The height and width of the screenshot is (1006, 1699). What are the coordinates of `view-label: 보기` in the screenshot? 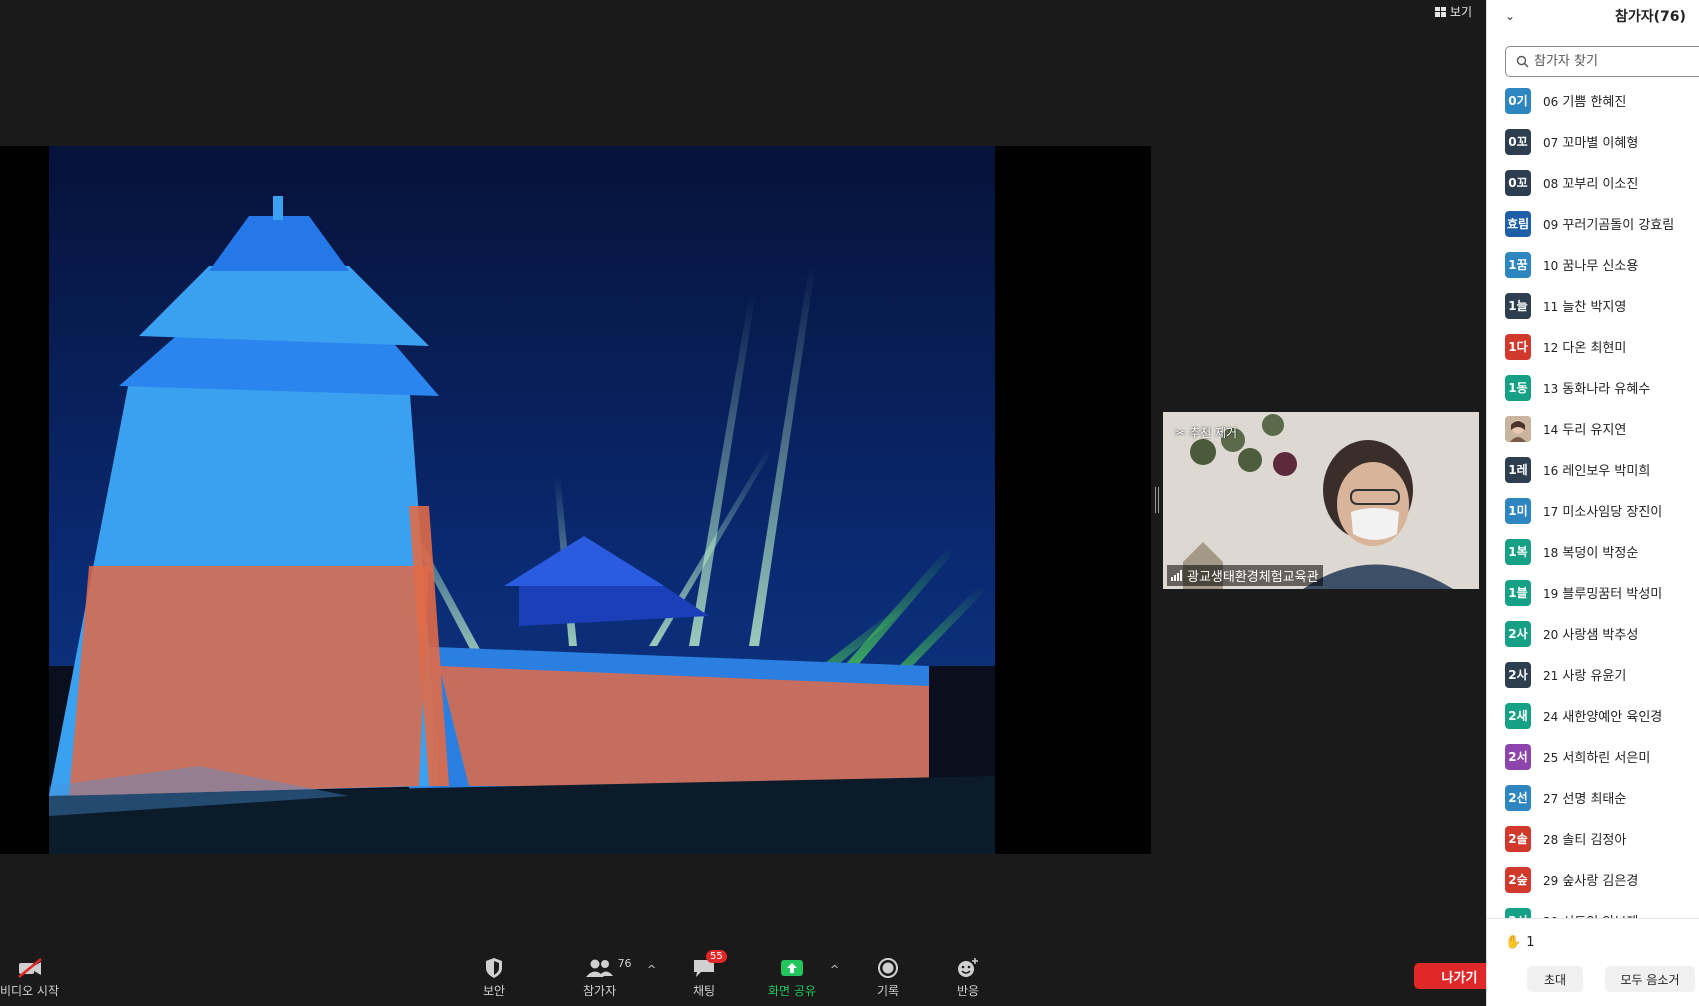 It's located at (1460, 12).